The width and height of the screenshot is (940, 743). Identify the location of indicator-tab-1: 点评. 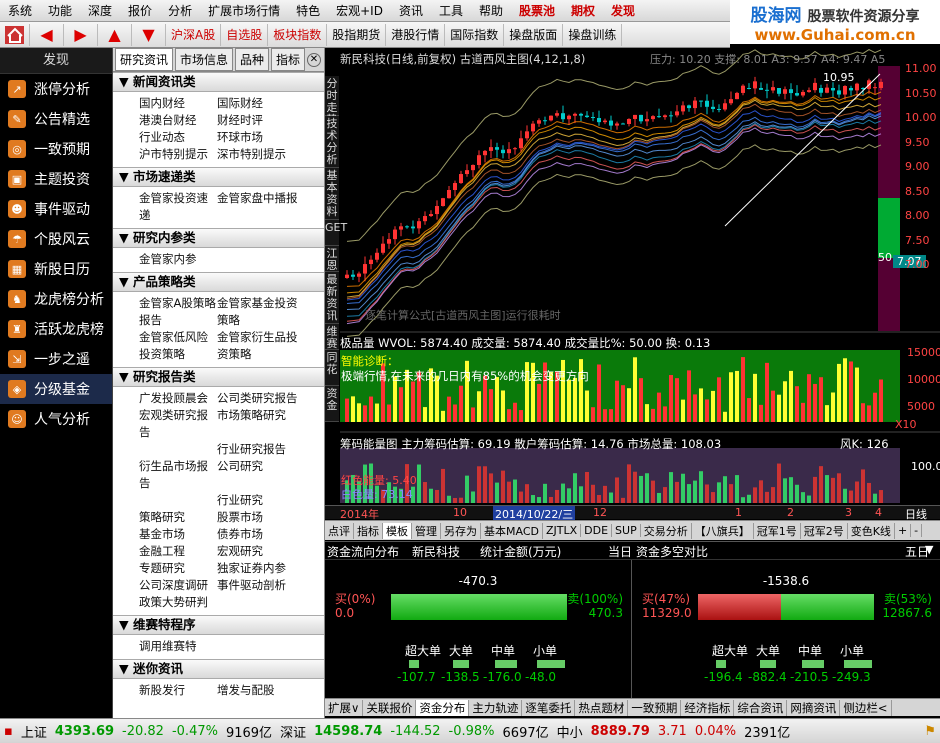
(339, 530).